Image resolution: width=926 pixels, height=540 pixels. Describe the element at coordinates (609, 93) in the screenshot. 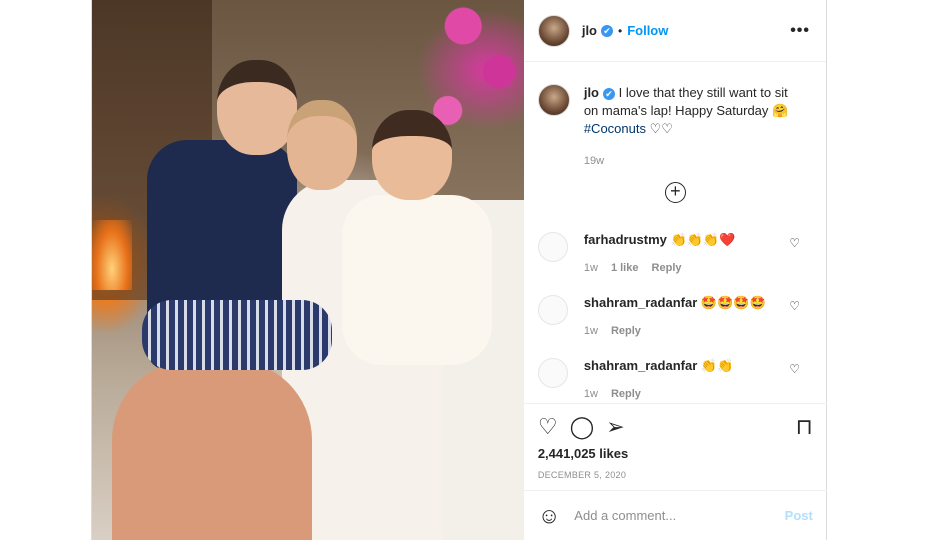

I see `caption-verified-icon: ✔` at that location.